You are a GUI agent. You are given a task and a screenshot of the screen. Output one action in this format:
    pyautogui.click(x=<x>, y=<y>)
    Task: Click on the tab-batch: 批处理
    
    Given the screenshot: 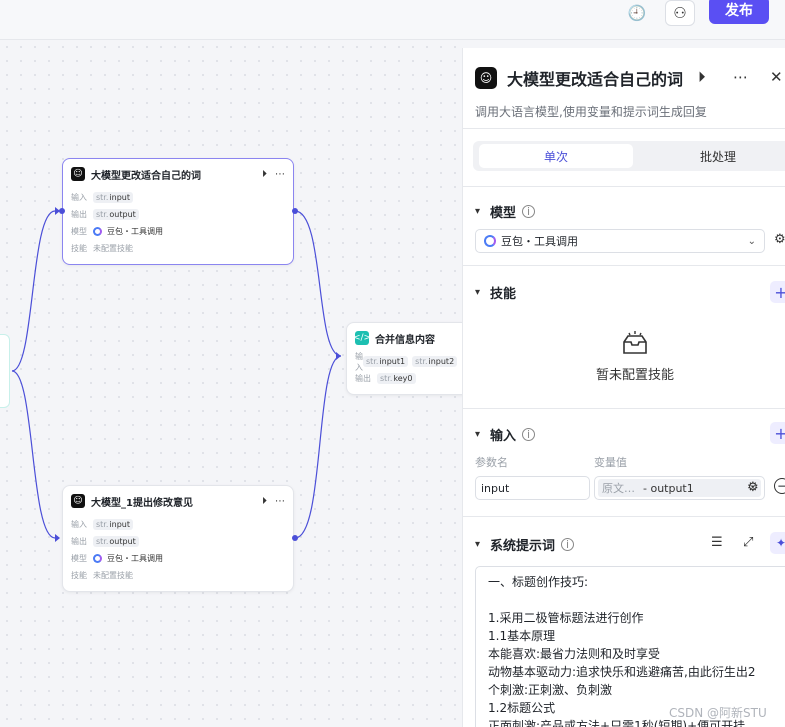 What is the action you would take?
    pyautogui.click(x=714, y=156)
    